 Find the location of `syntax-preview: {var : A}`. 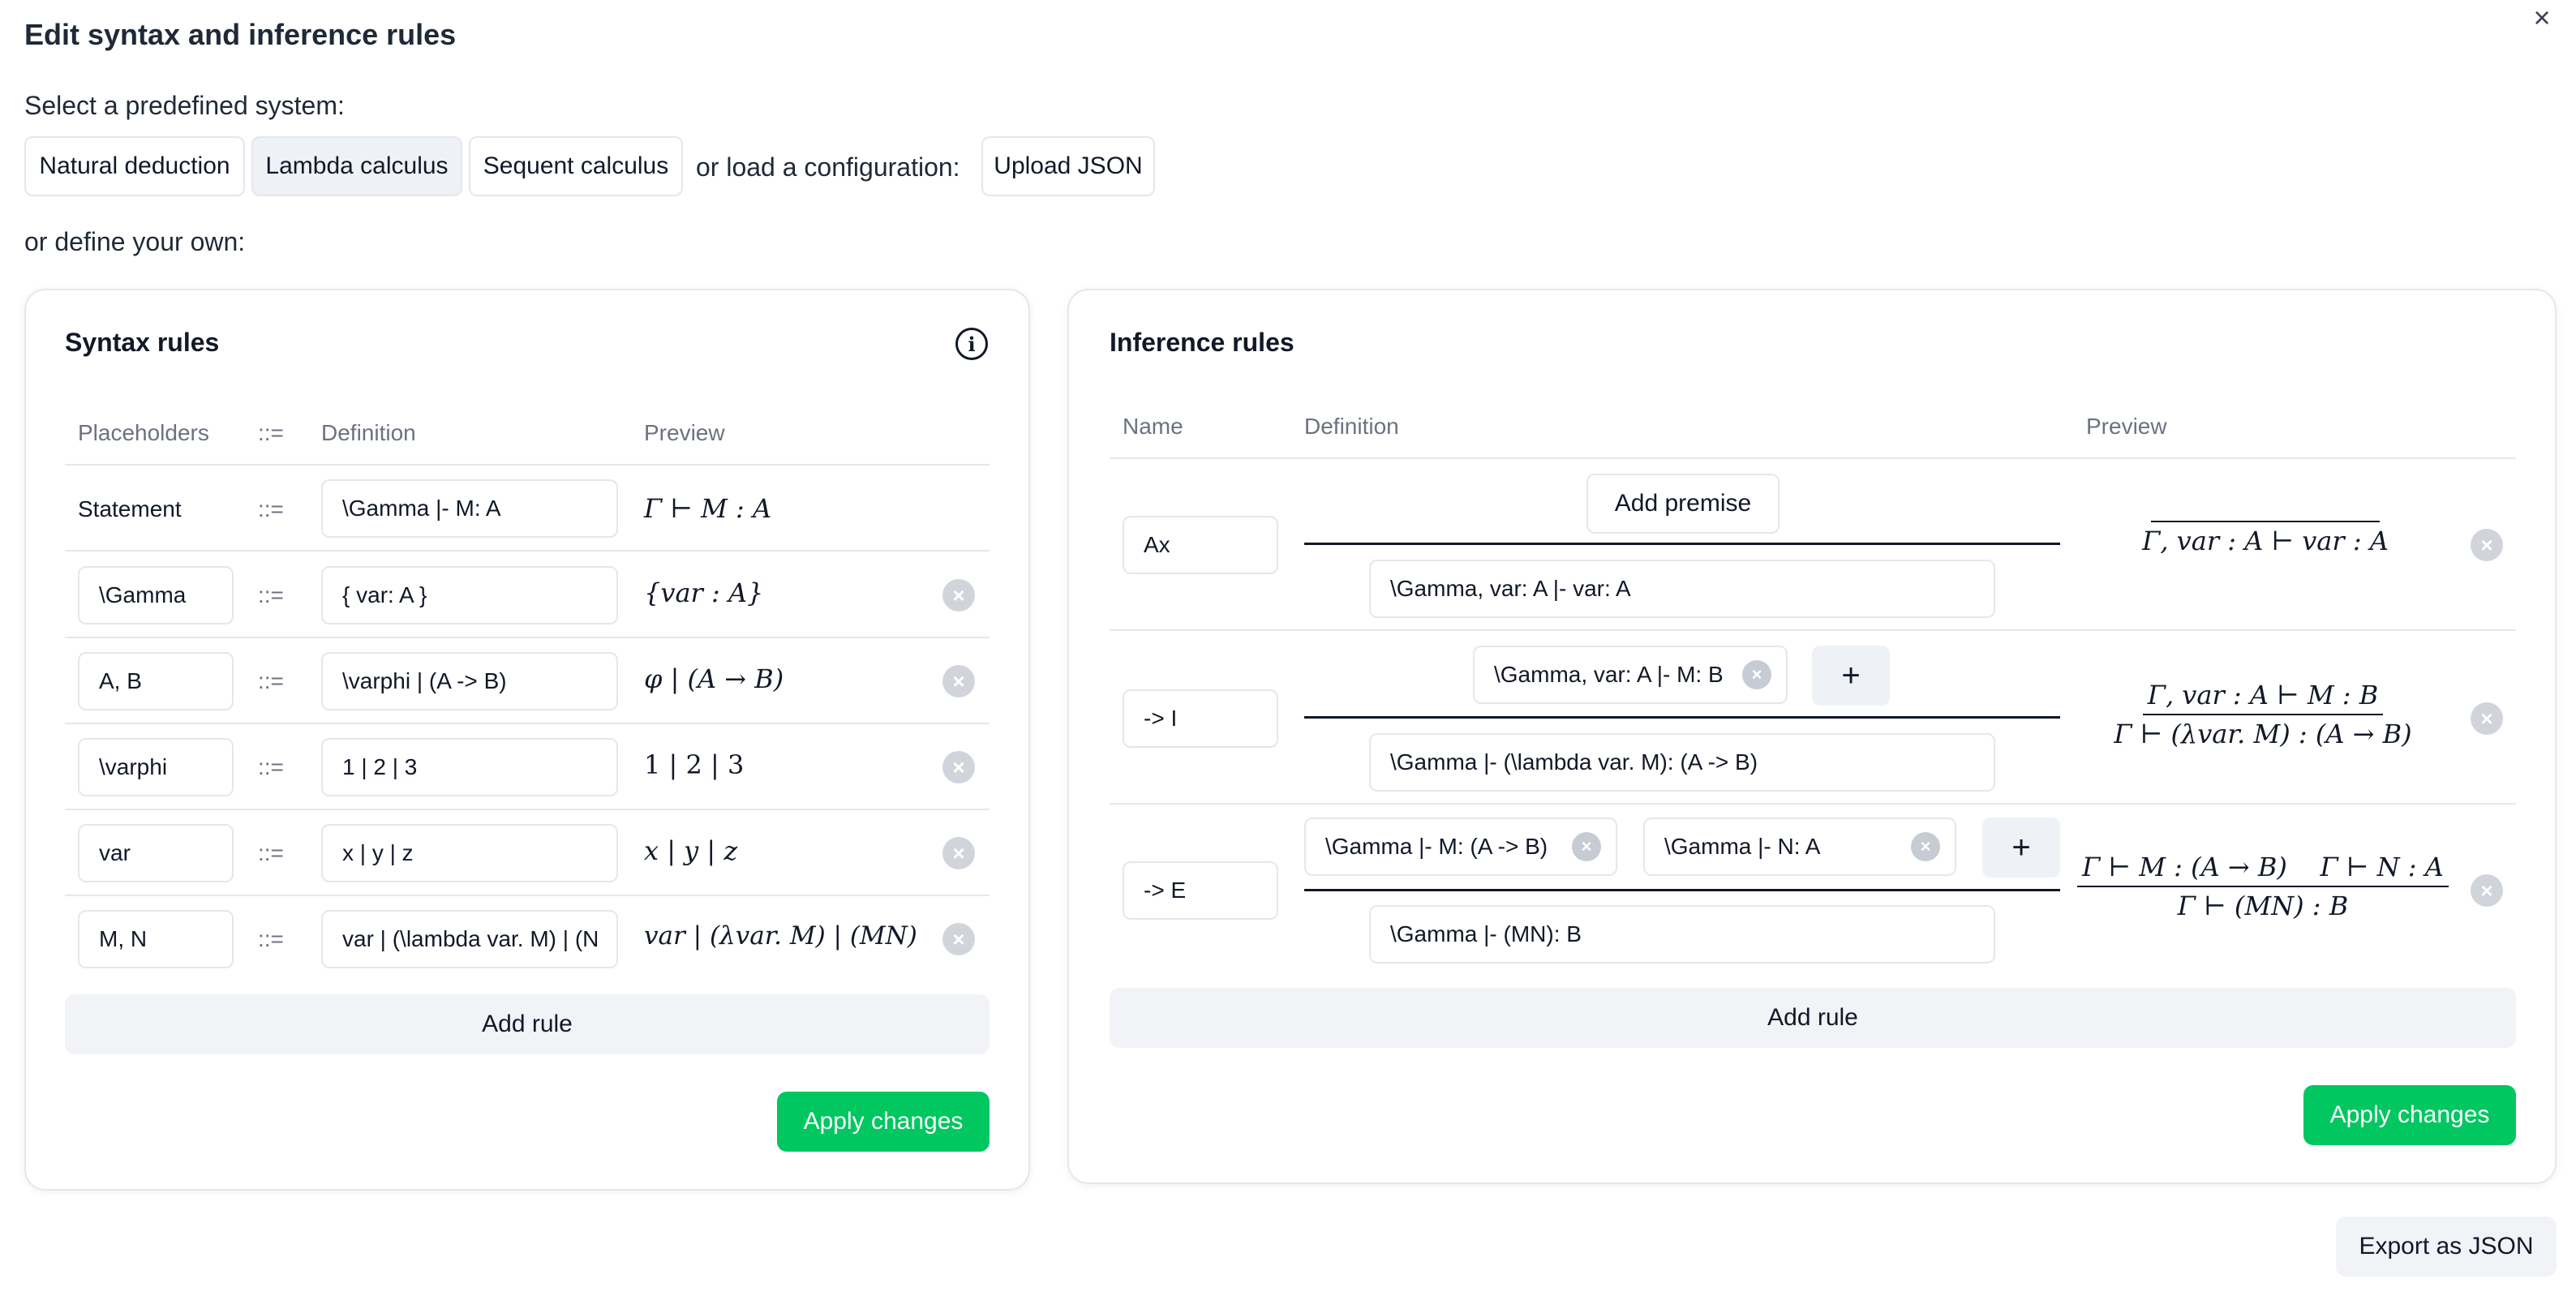

syntax-preview: {var : A} is located at coordinates (704, 592).